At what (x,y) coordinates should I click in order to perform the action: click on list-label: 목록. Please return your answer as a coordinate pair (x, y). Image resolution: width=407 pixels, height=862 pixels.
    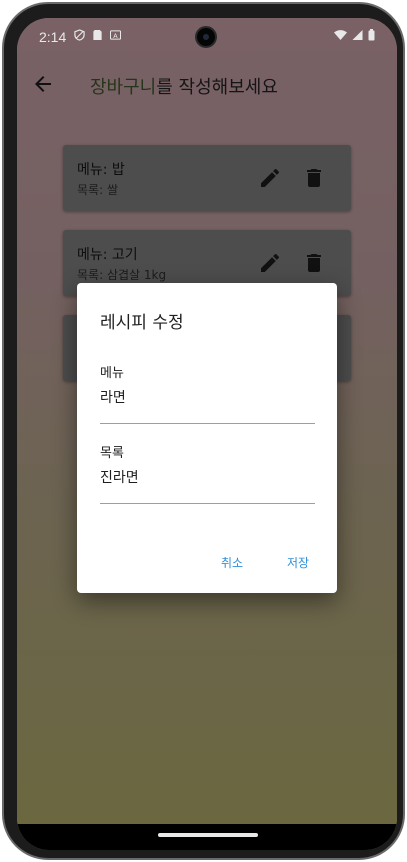
    Looking at the image, I should click on (112, 453).